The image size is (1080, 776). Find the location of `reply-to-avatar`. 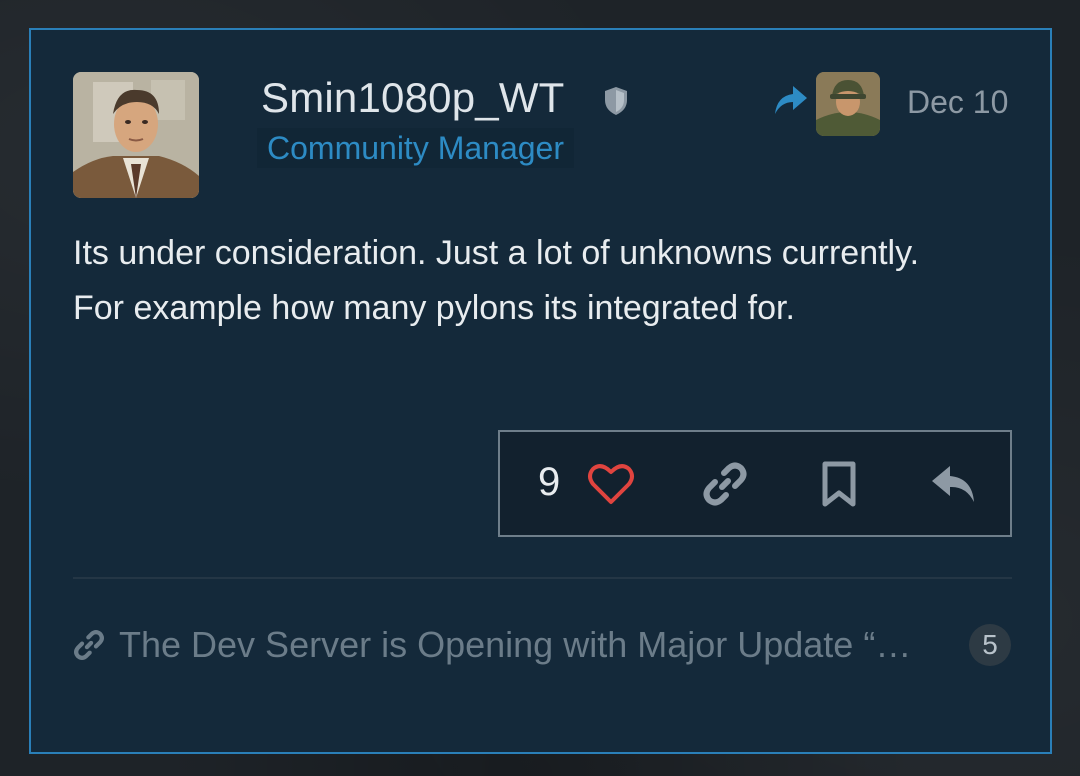

reply-to-avatar is located at coordinates (848, 104).